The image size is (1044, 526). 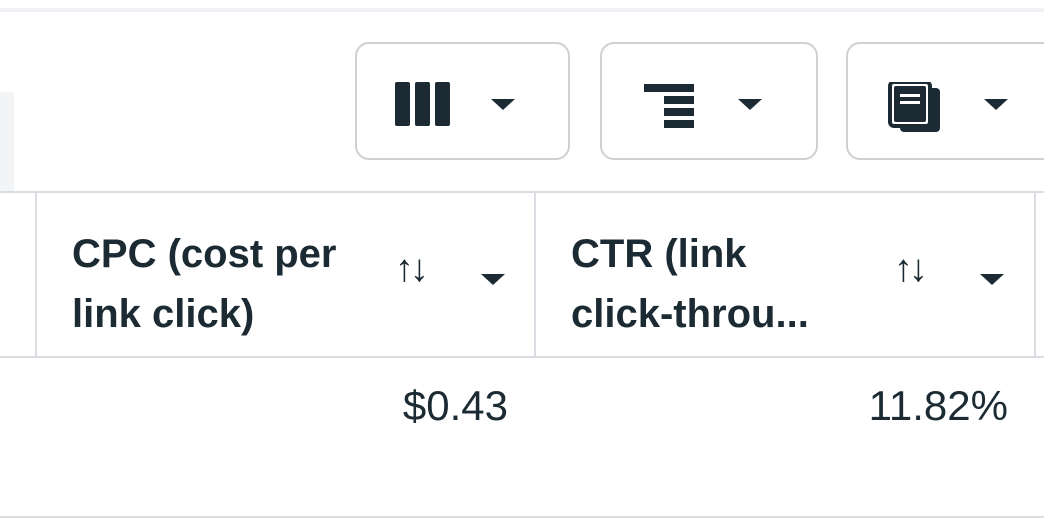 What do you see at coordinates (669, 106) in the screenshot?
I see `breakdown-icon` at bounding box center [669, 106].